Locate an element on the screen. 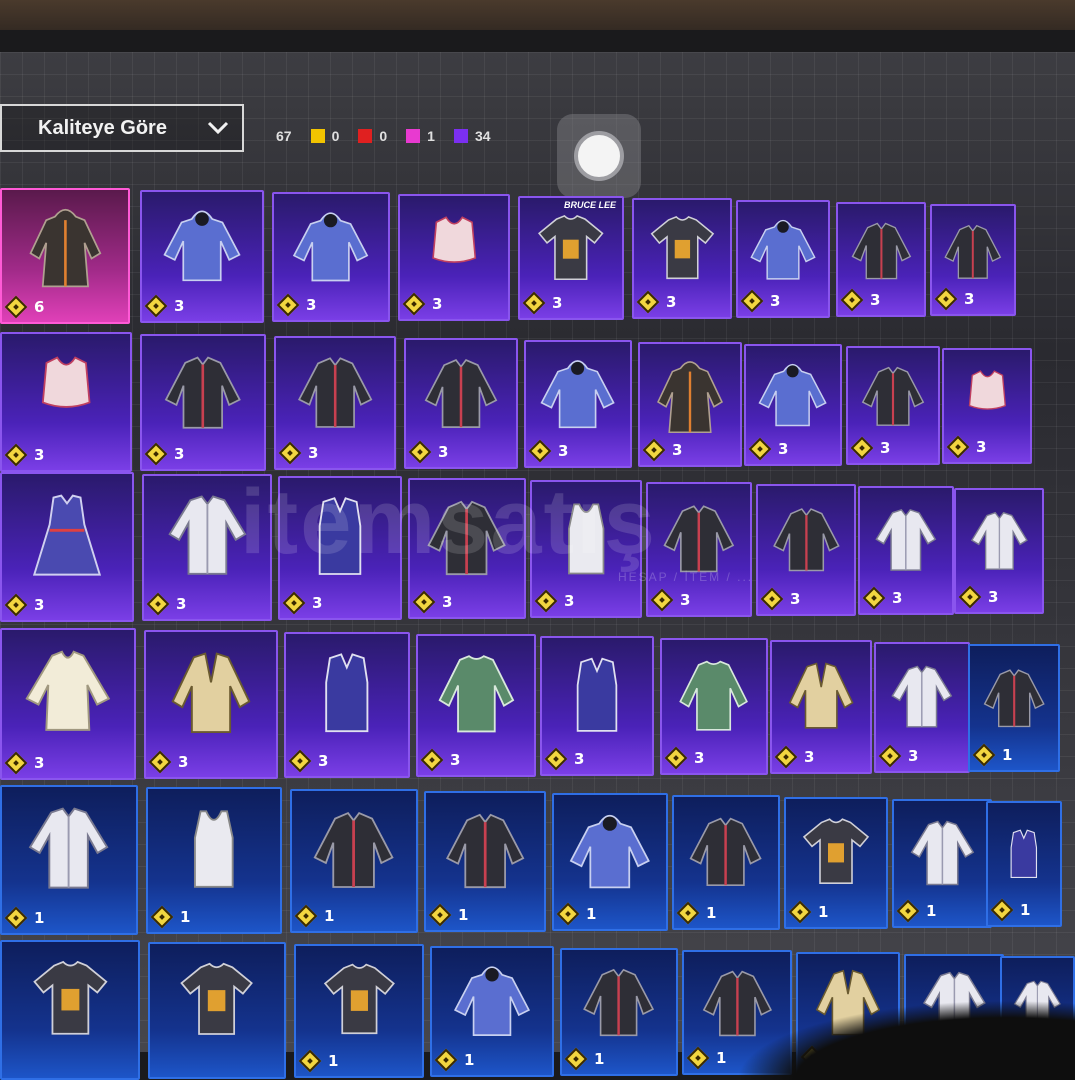 The height and width of the screenshot is (1080, 1075). item-count-badge: 6 is located at coordinates (24, 307).